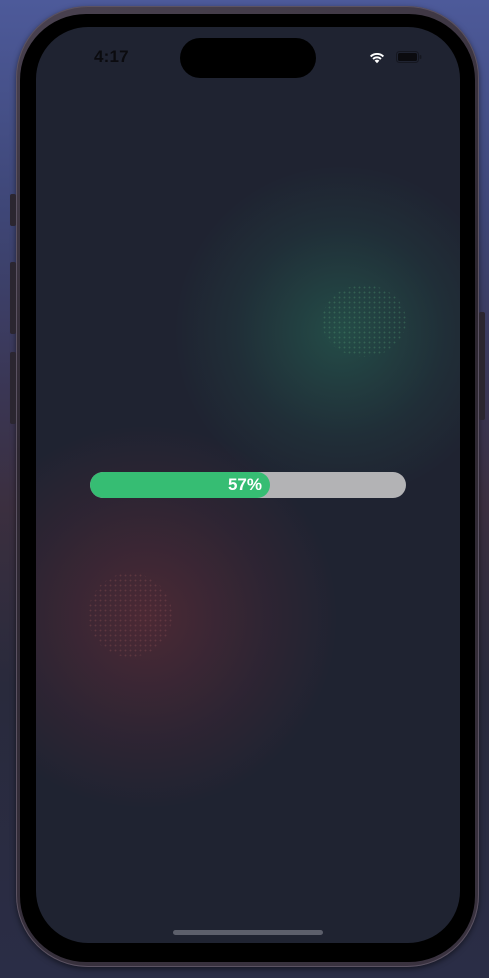 This screenshot has width=489, height=978. What do you see at coordinates (482, 366) in the screenshot?
I see `power-button` at bounding box center [482, 366].